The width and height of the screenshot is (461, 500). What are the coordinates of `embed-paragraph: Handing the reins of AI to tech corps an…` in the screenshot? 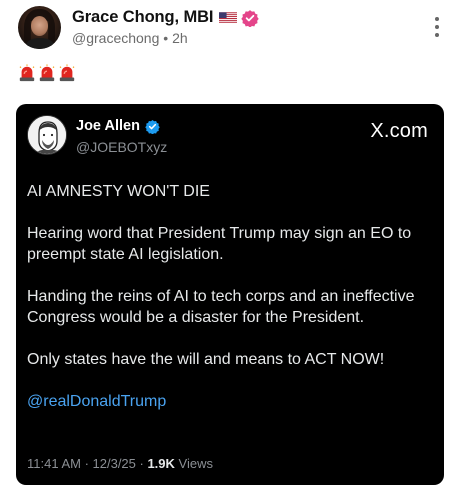 It's located at (221, 307).